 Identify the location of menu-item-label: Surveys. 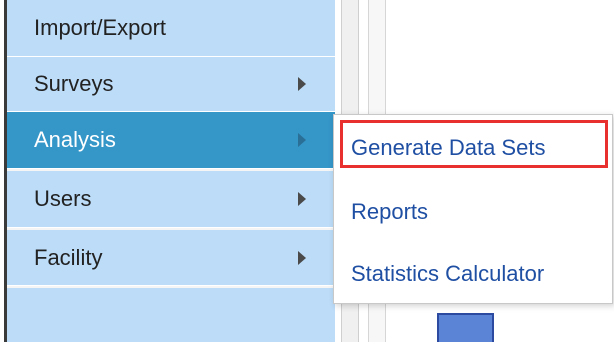
(74, 83).